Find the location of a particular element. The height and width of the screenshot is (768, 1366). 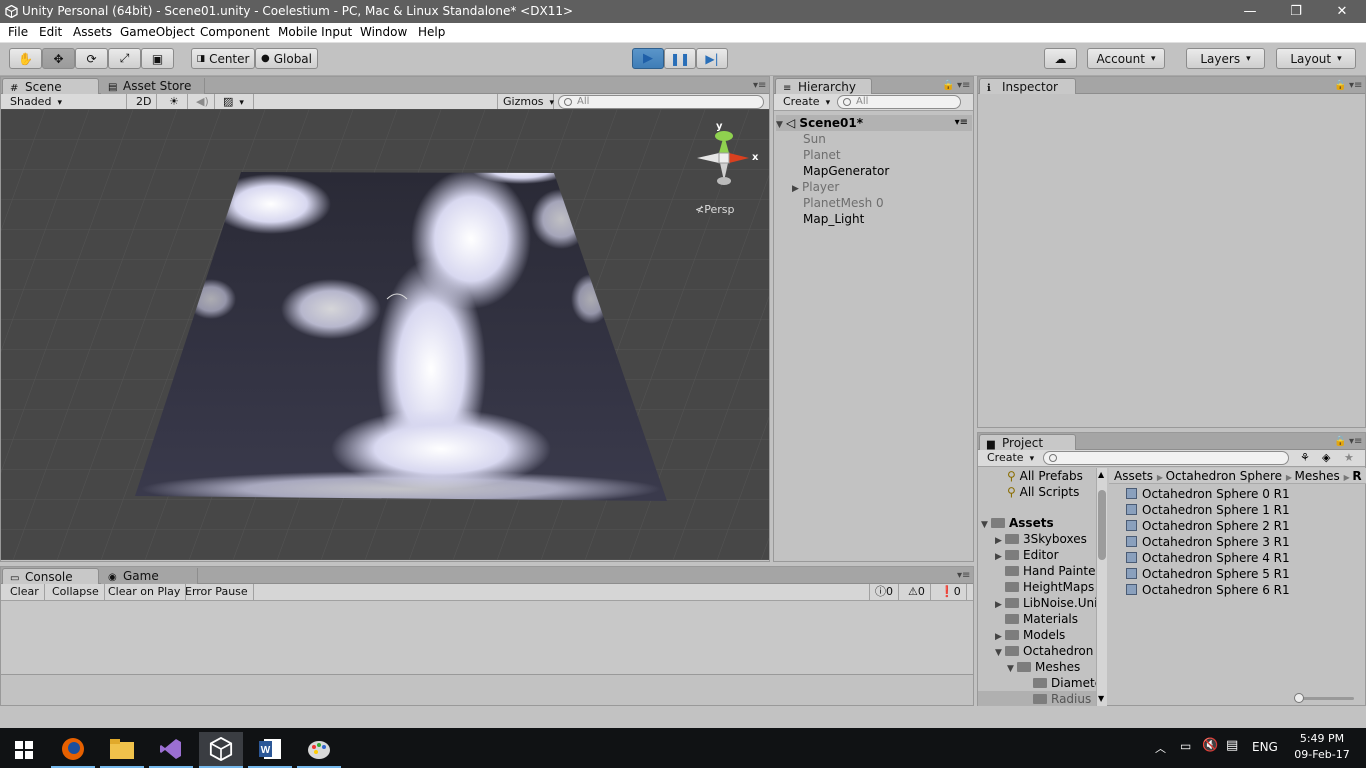

scene-menu-icon: ▾≡ is located at coordinates (961, 123).